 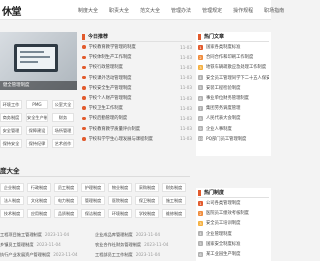 What do you see at coordinates (134, 57) in the screenshot?
I see `item-title: 学校体制生产工作制度` at bounding box center [134, 57].